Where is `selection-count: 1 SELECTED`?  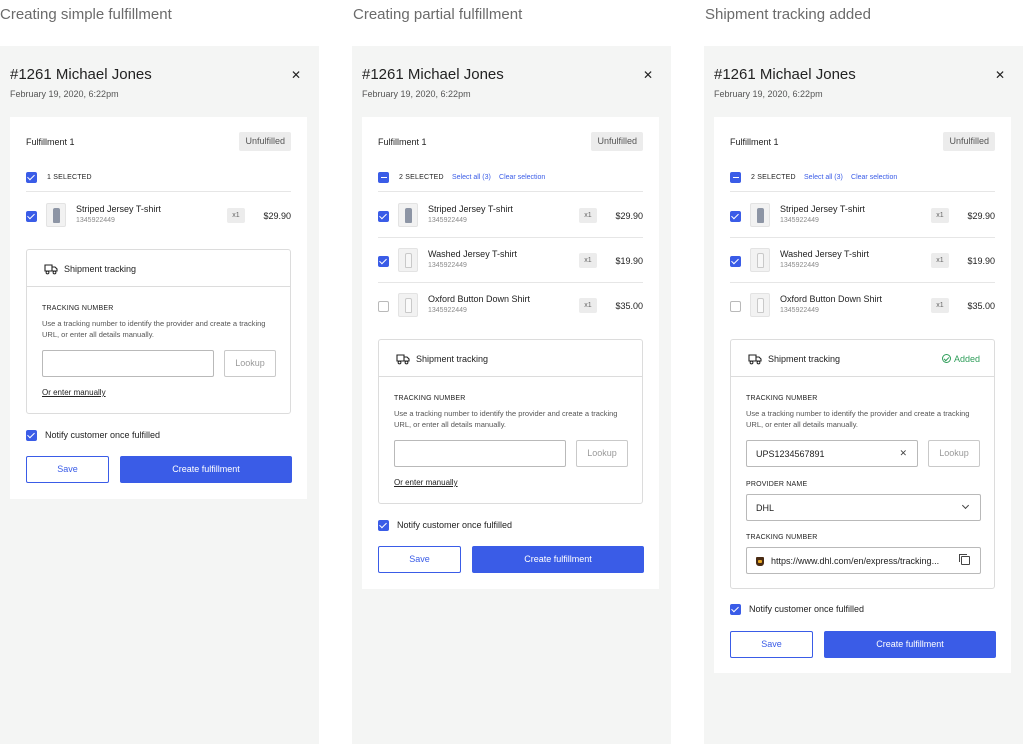
selection-count: 1 SELECTED is located at coordinates (69, 177).